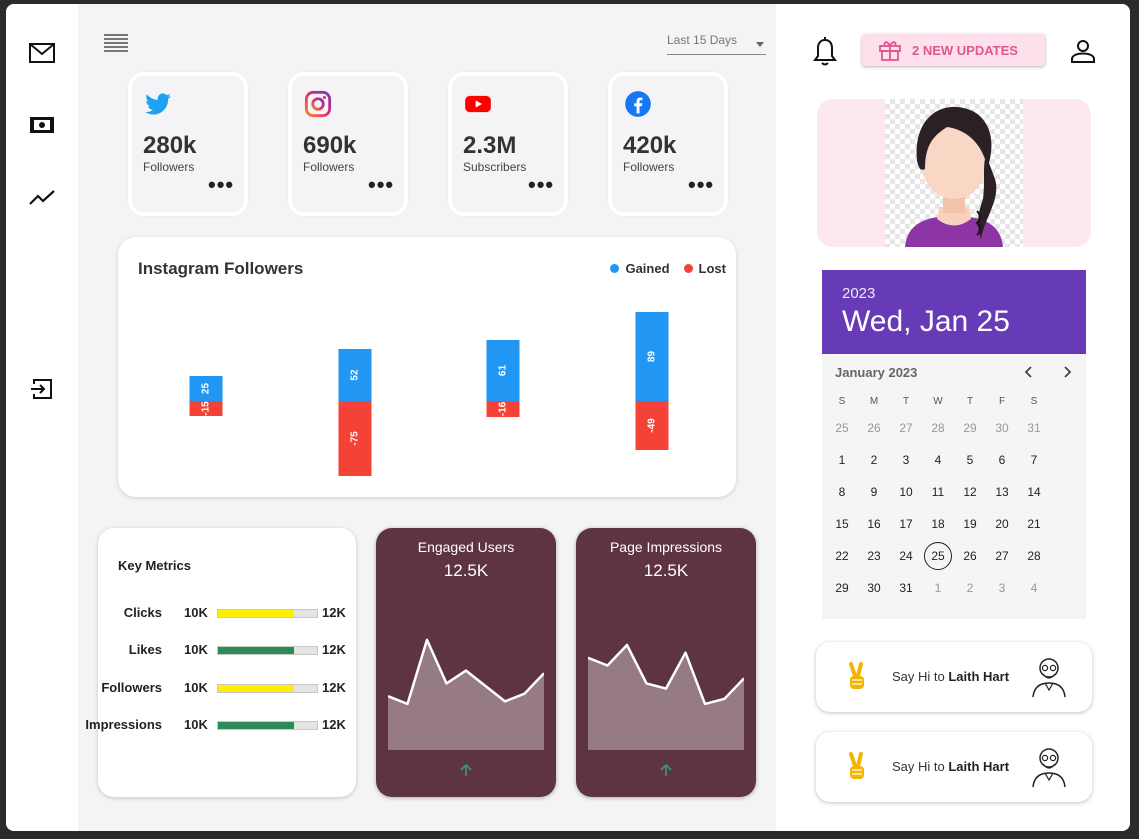 The height and width of the screenshot is (839, 1139). I want to click on weekday-label: F, so click(1002, 401).